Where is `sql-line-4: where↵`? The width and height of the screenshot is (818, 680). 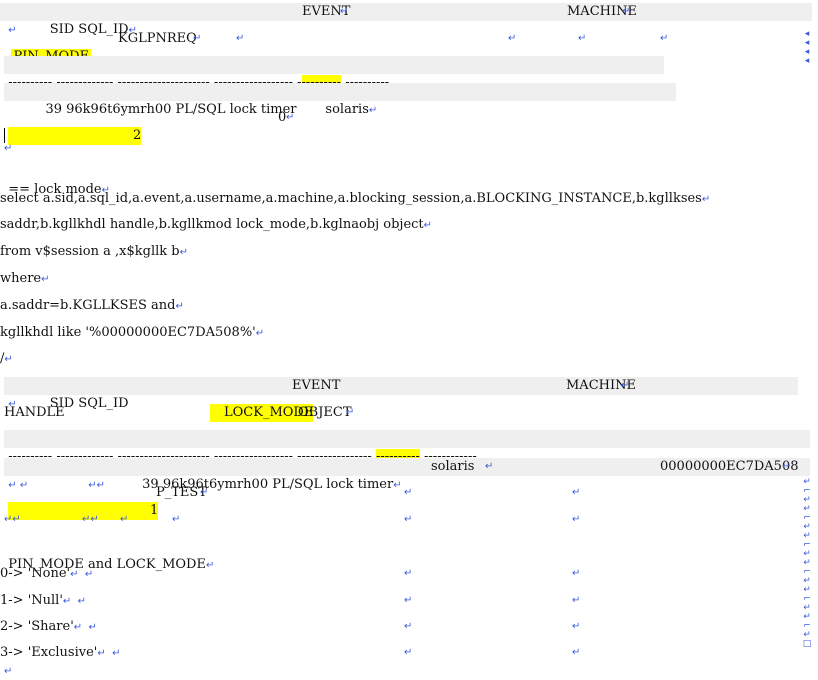
sql-line-4: where↵ is located at coordinates (25, 278).